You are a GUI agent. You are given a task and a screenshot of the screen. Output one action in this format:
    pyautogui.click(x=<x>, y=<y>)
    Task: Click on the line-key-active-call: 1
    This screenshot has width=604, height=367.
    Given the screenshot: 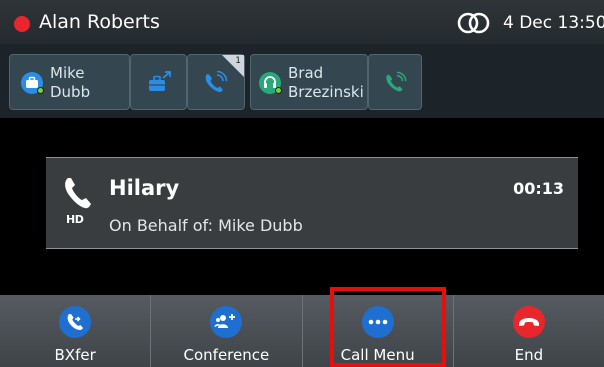 What is the action you would take?
    pyautogui.click(x=216, y=82)
    